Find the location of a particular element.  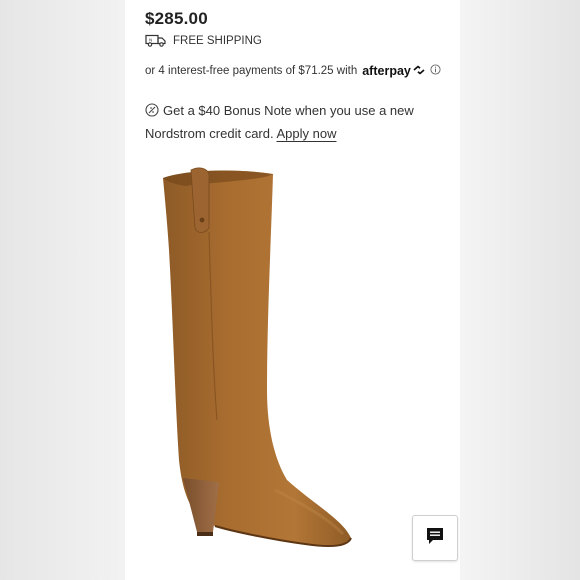

chat-button is located at coordinates (435, 538).